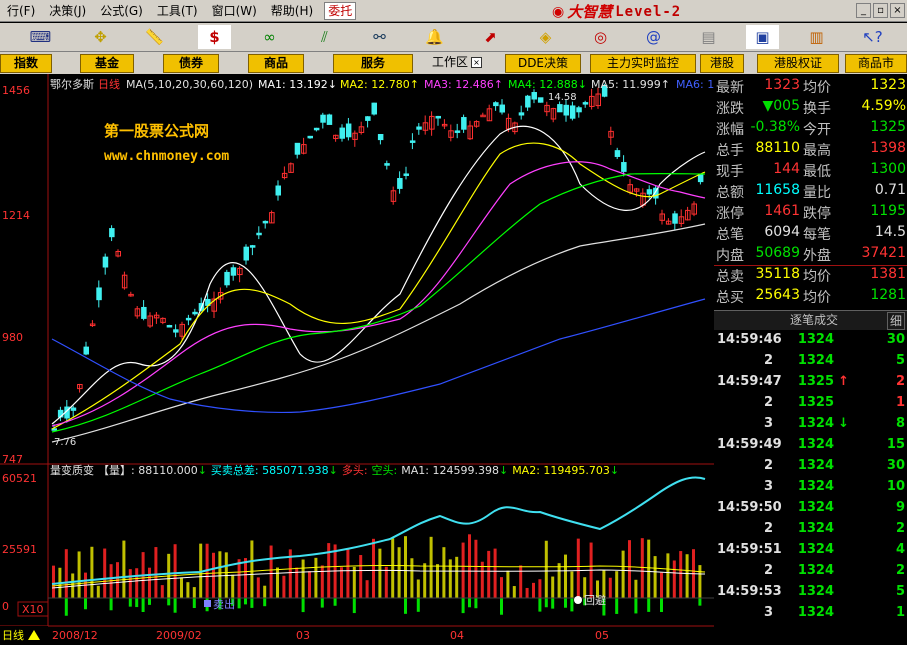 This screenshot has width=907, height=645. What do you see at coordinates (379, 37) in the screenshot?
I see `binoculars-icon: ⚯` at bounding box center [379, 37].